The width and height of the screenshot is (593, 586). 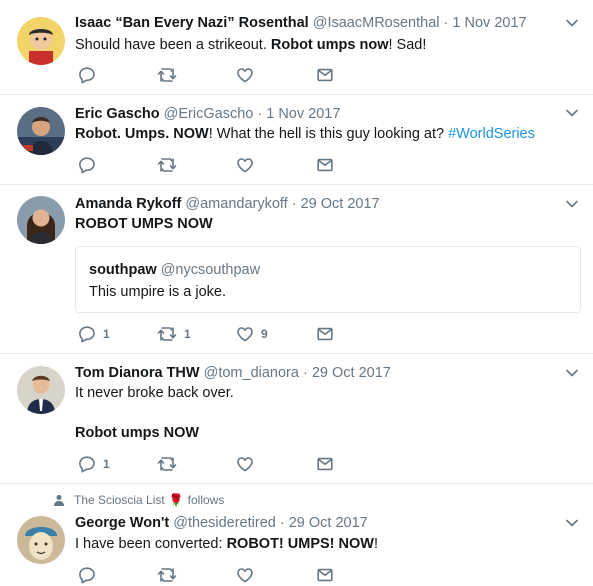 What do you see at coordinates (192, 23) in the screenshot?
I see `author-name: Isaac “Ban Every Nazi” Rosenthal` at bounding box center [192, 23].